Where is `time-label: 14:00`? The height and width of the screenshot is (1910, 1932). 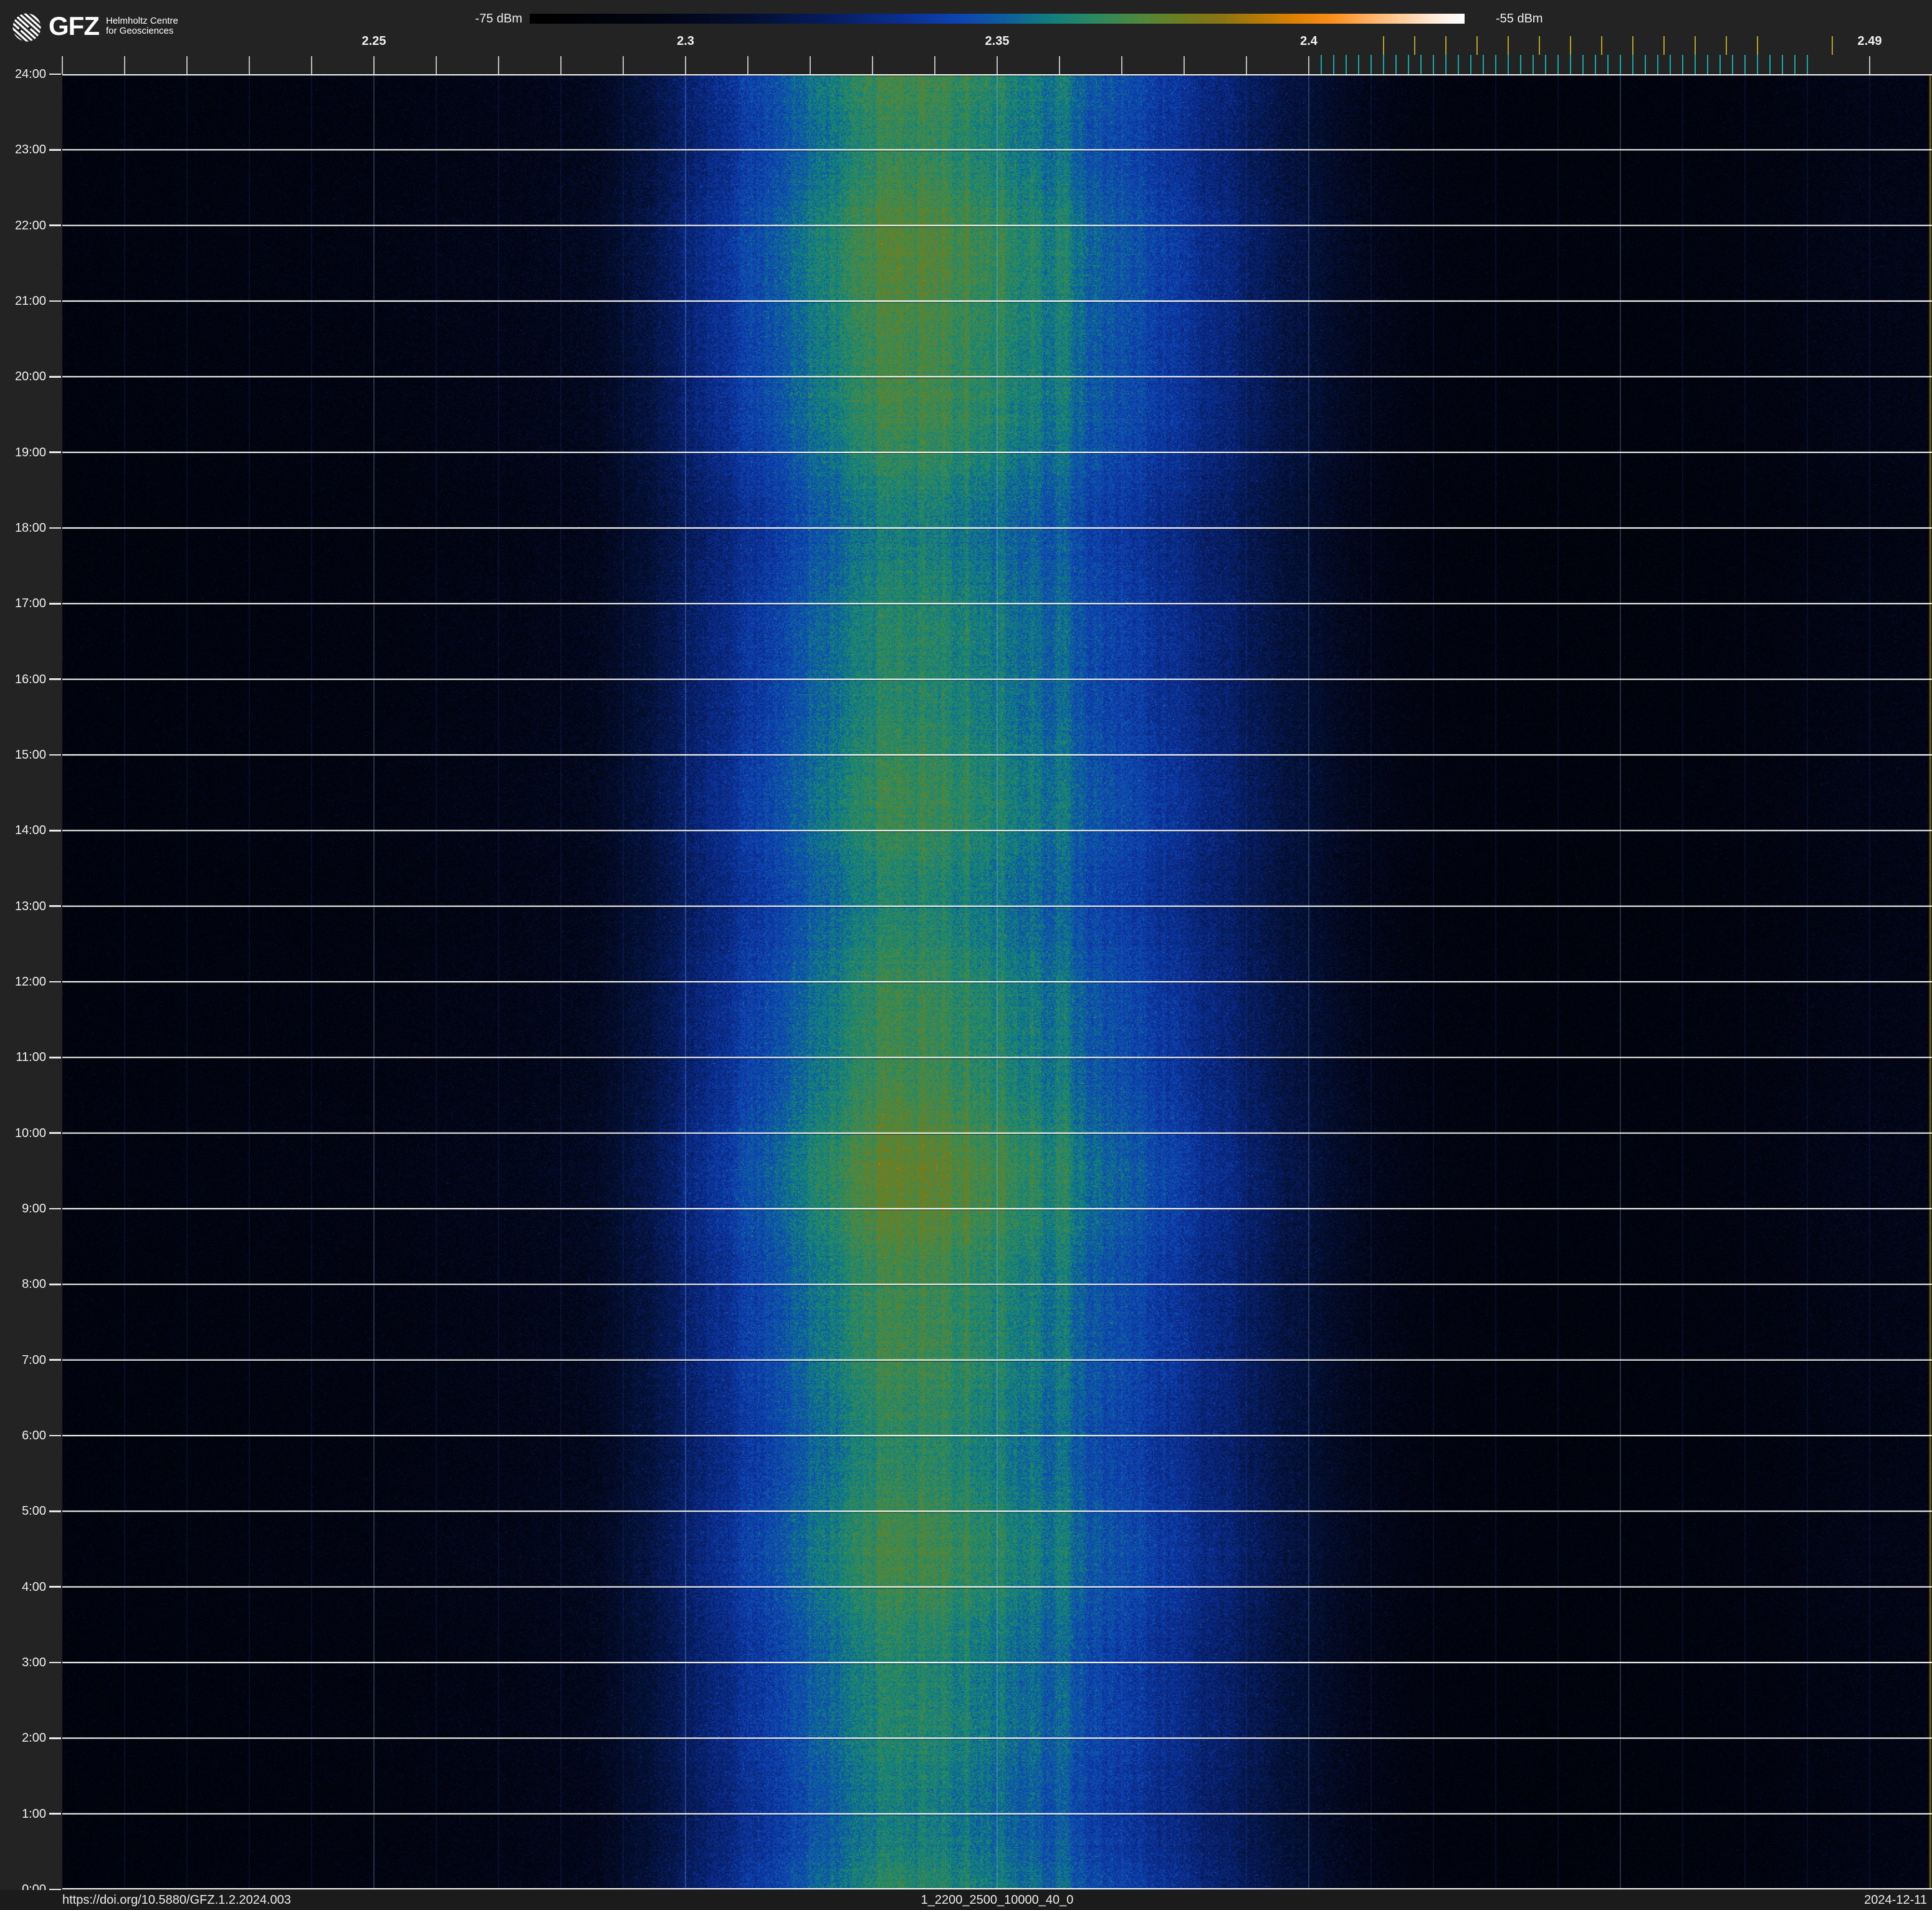
time-label: 14:00 is located at coordinates (30, 830).